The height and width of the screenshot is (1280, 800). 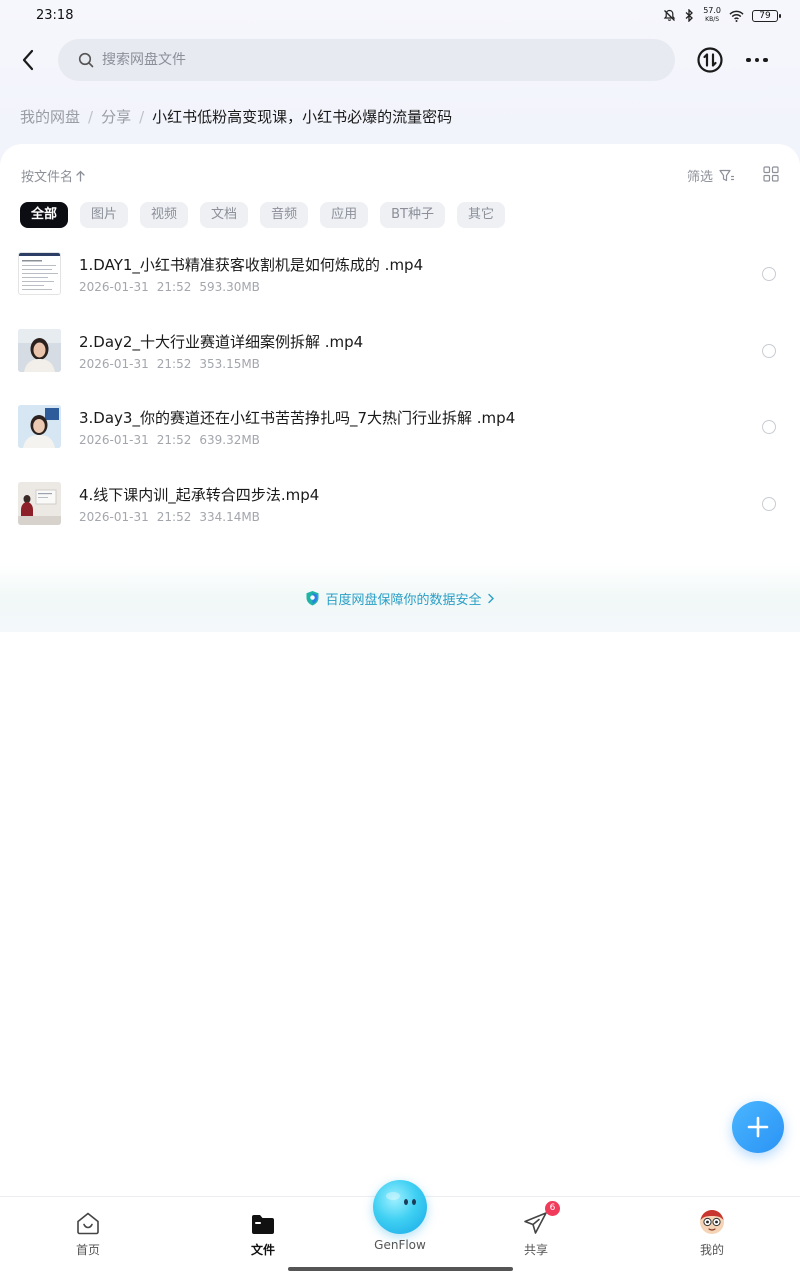 What do you see at coordinates (55, 15) in the screenshot?
I see `status-time: 23:18` at bounding box center [55, 15].